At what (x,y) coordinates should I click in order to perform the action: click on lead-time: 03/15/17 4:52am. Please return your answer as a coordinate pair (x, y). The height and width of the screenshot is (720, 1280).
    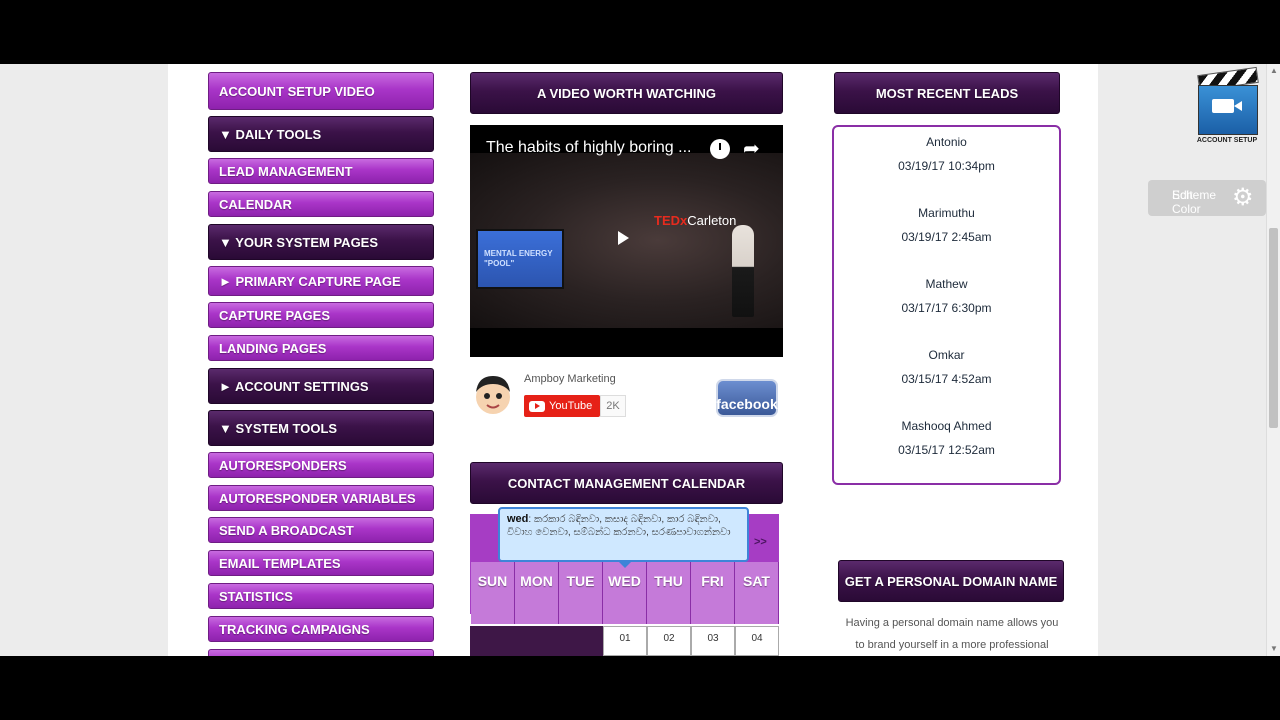
    Looking at the image, I should click on (946, 379).